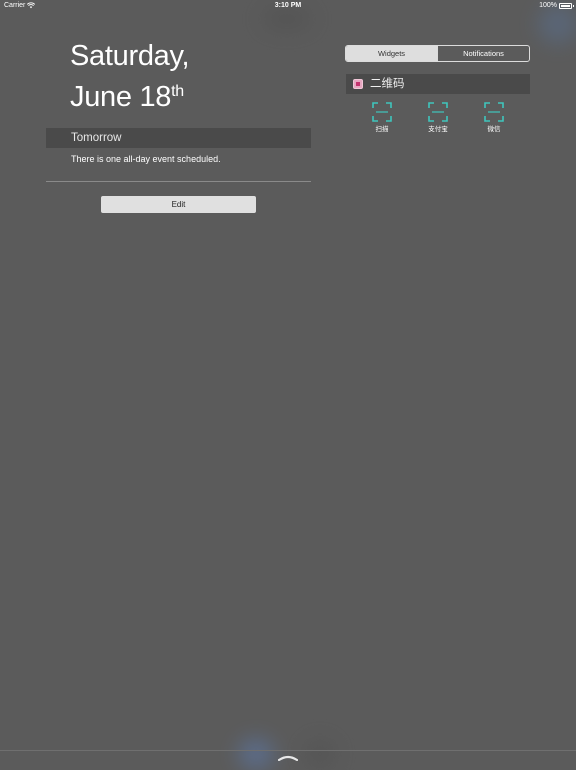 This screenshot has height=770, width=576. I want to click on date-line-weekday: Saturday,, so click(130, 56).